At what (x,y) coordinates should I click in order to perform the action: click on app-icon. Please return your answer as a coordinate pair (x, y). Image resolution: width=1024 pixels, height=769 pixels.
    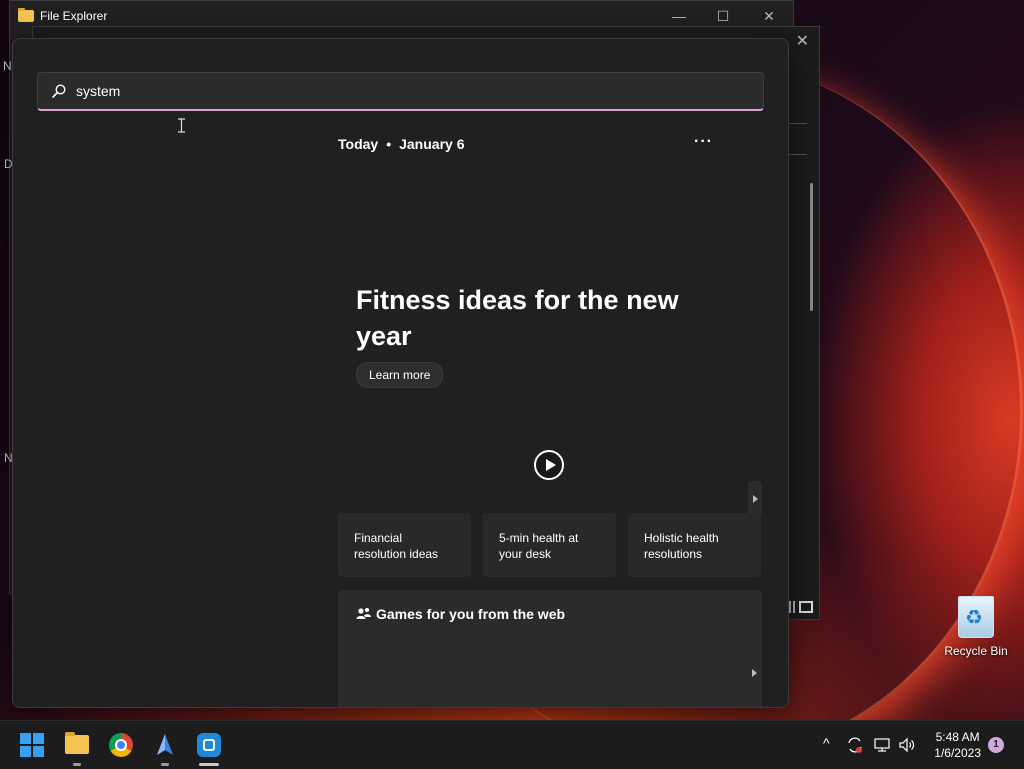
    Looking at the image, I should click on (165, 745).